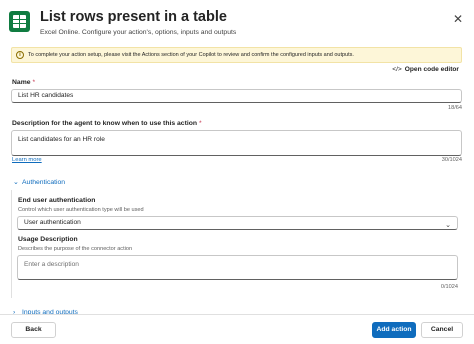  I want to click on back-button: Back, so click(33, 330).